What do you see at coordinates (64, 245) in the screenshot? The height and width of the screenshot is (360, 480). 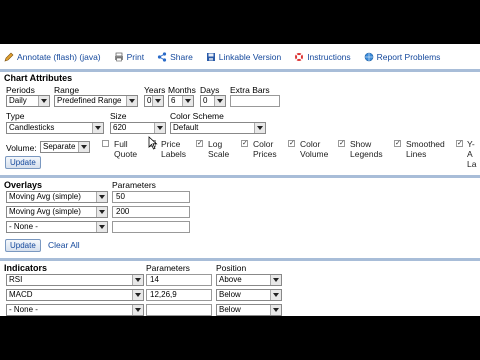 I see `clear-all-link: Clear All` at bounding box center [64, 245].